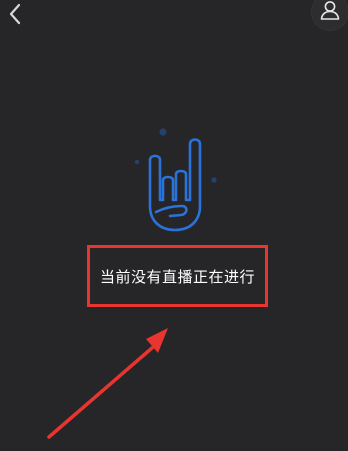  I want to click on rock-hand-icon, so click(175, 180).